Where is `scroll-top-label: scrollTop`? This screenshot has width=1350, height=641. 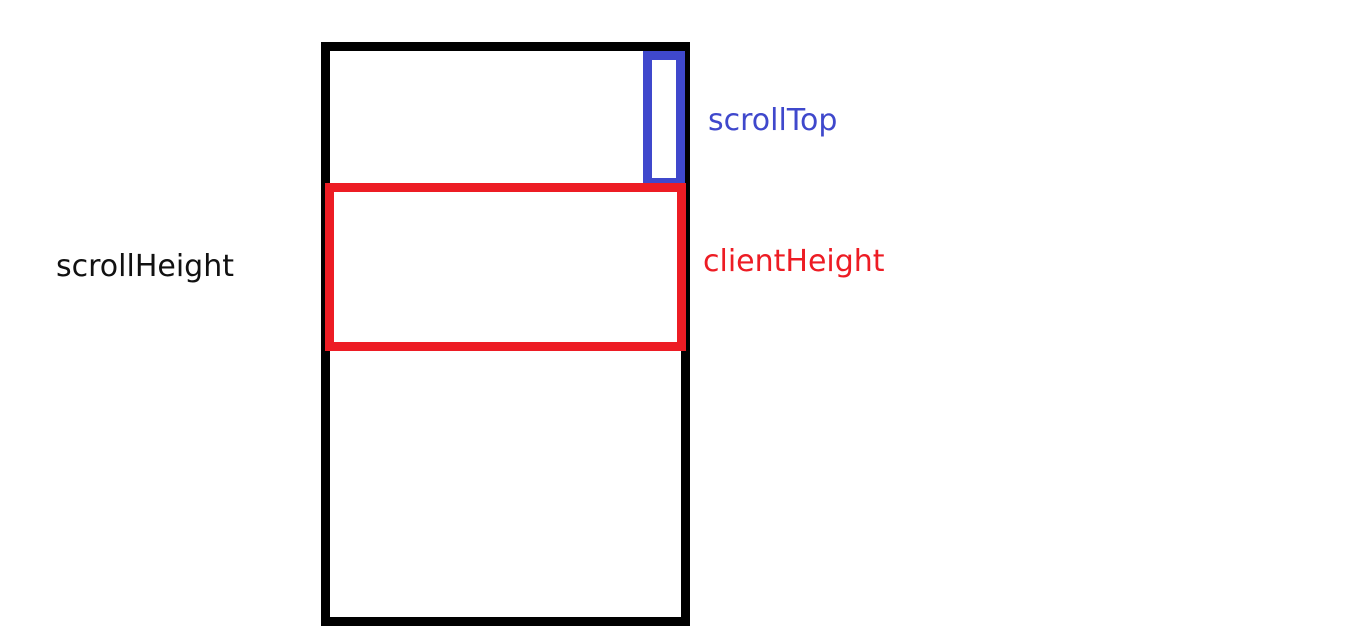 scroll-top-label: scrollTop is located at coordinates (773, 120).